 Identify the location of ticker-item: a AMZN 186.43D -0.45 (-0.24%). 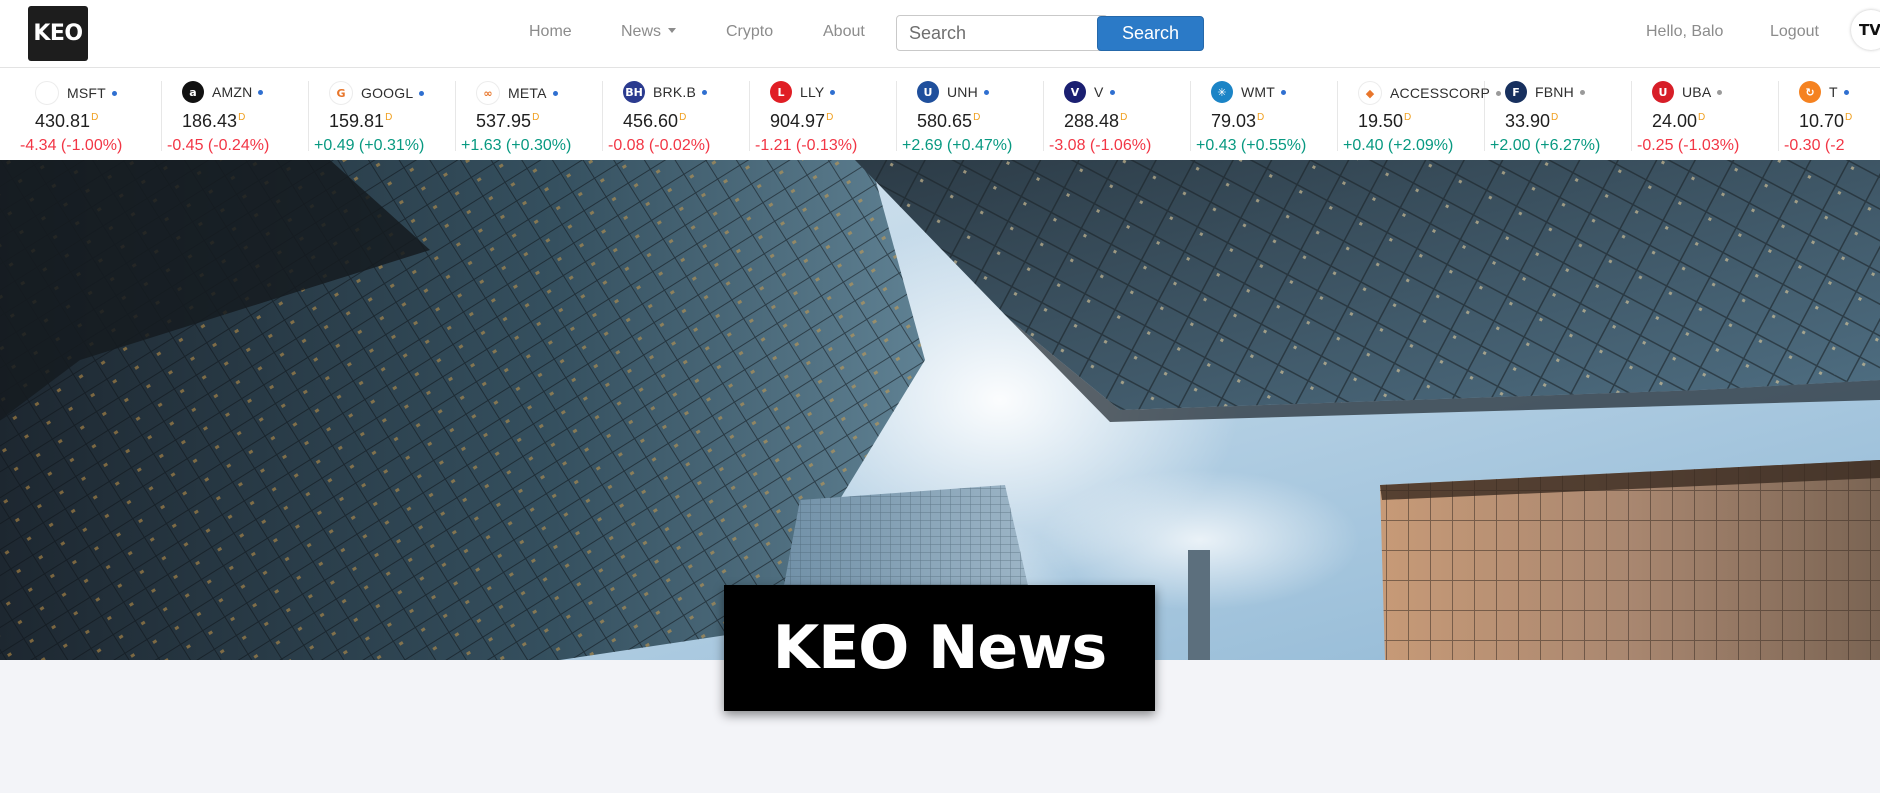
(235, 117).